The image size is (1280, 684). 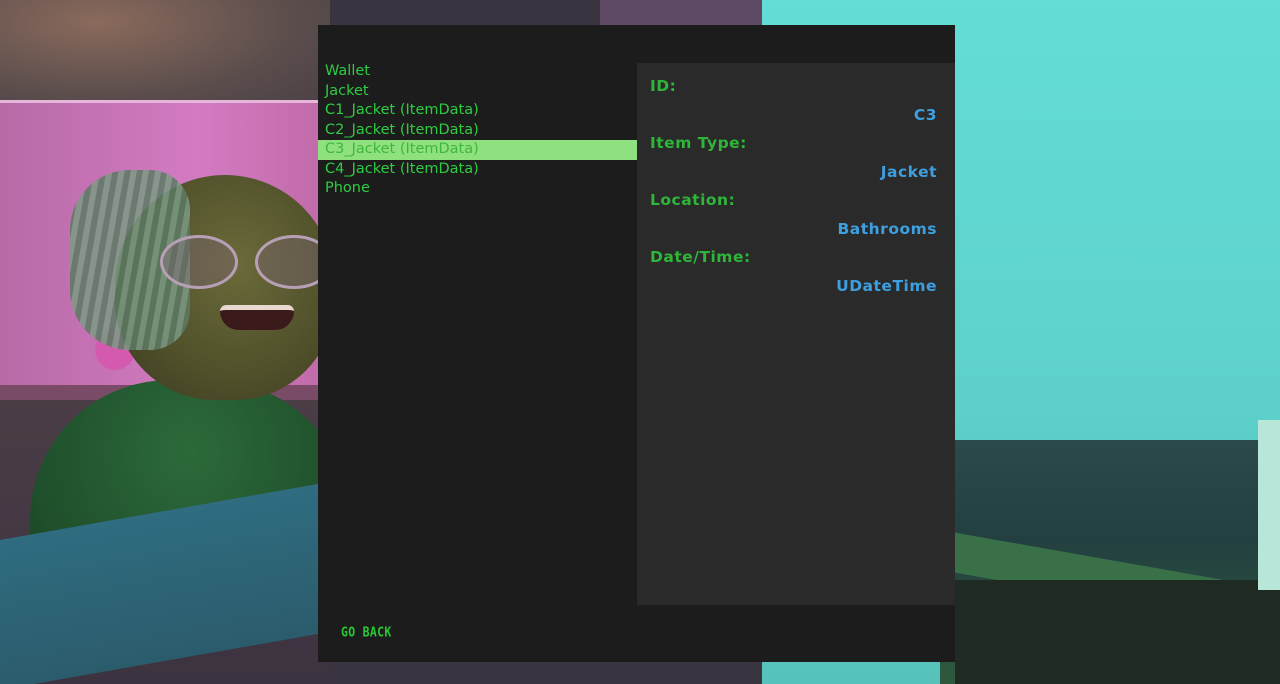 I want to click on detail-location-label: Location:, so click(x=693, y=200).